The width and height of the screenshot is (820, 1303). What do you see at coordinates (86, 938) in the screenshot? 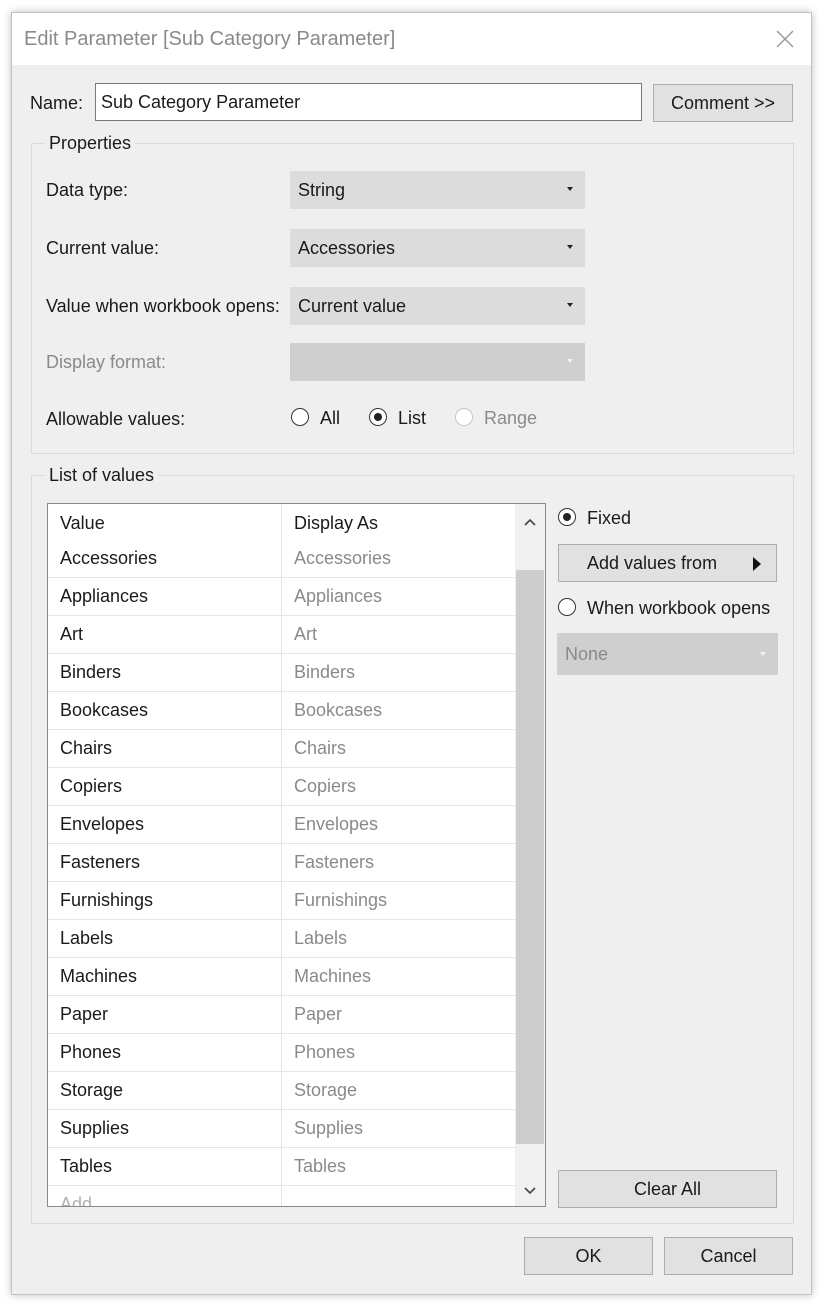
I see `row-value: Labels` at bounding box center [86, 938].